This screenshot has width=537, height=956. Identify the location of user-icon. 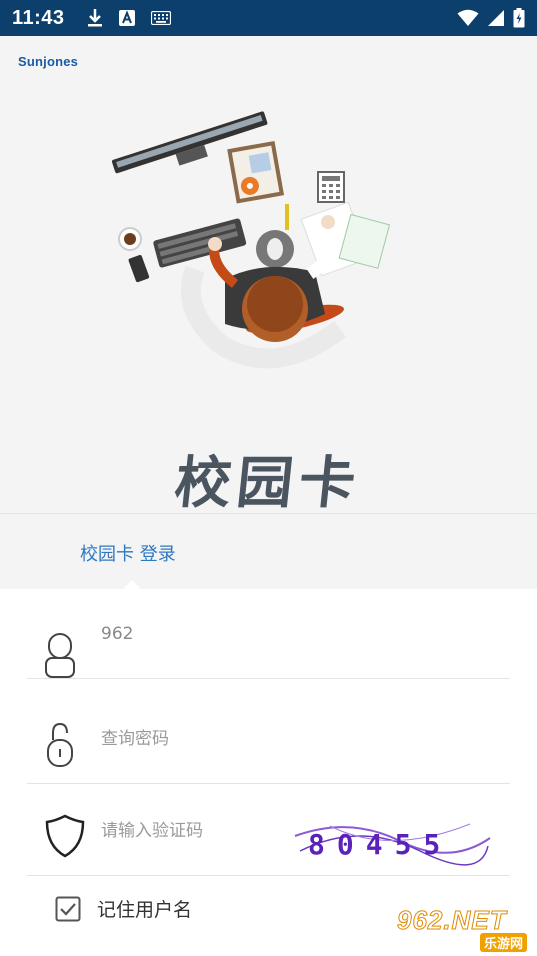
(60, 655).